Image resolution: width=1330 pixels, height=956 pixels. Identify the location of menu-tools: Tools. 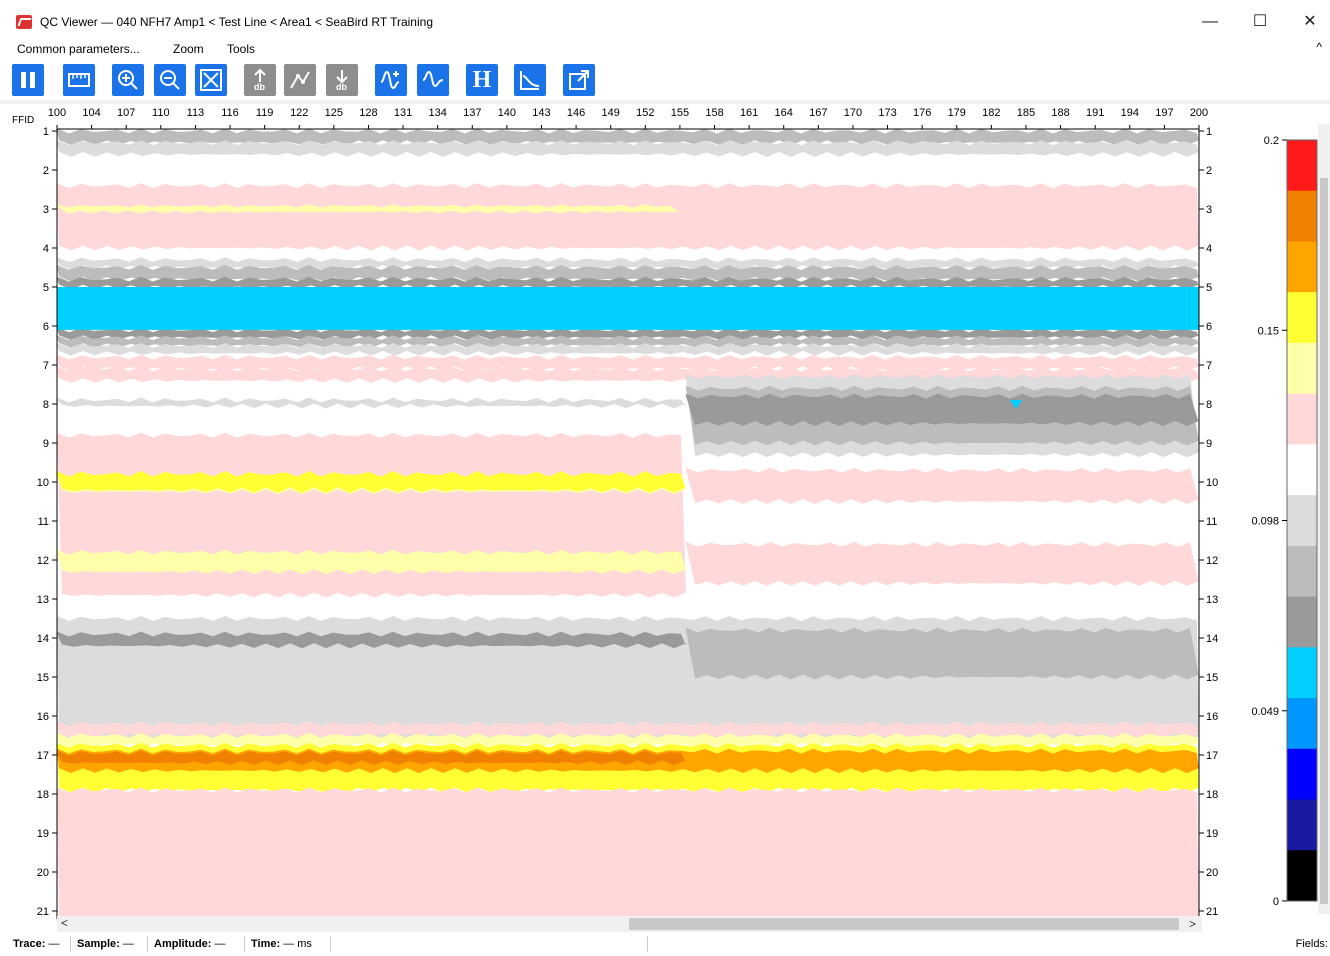
(241, 49).